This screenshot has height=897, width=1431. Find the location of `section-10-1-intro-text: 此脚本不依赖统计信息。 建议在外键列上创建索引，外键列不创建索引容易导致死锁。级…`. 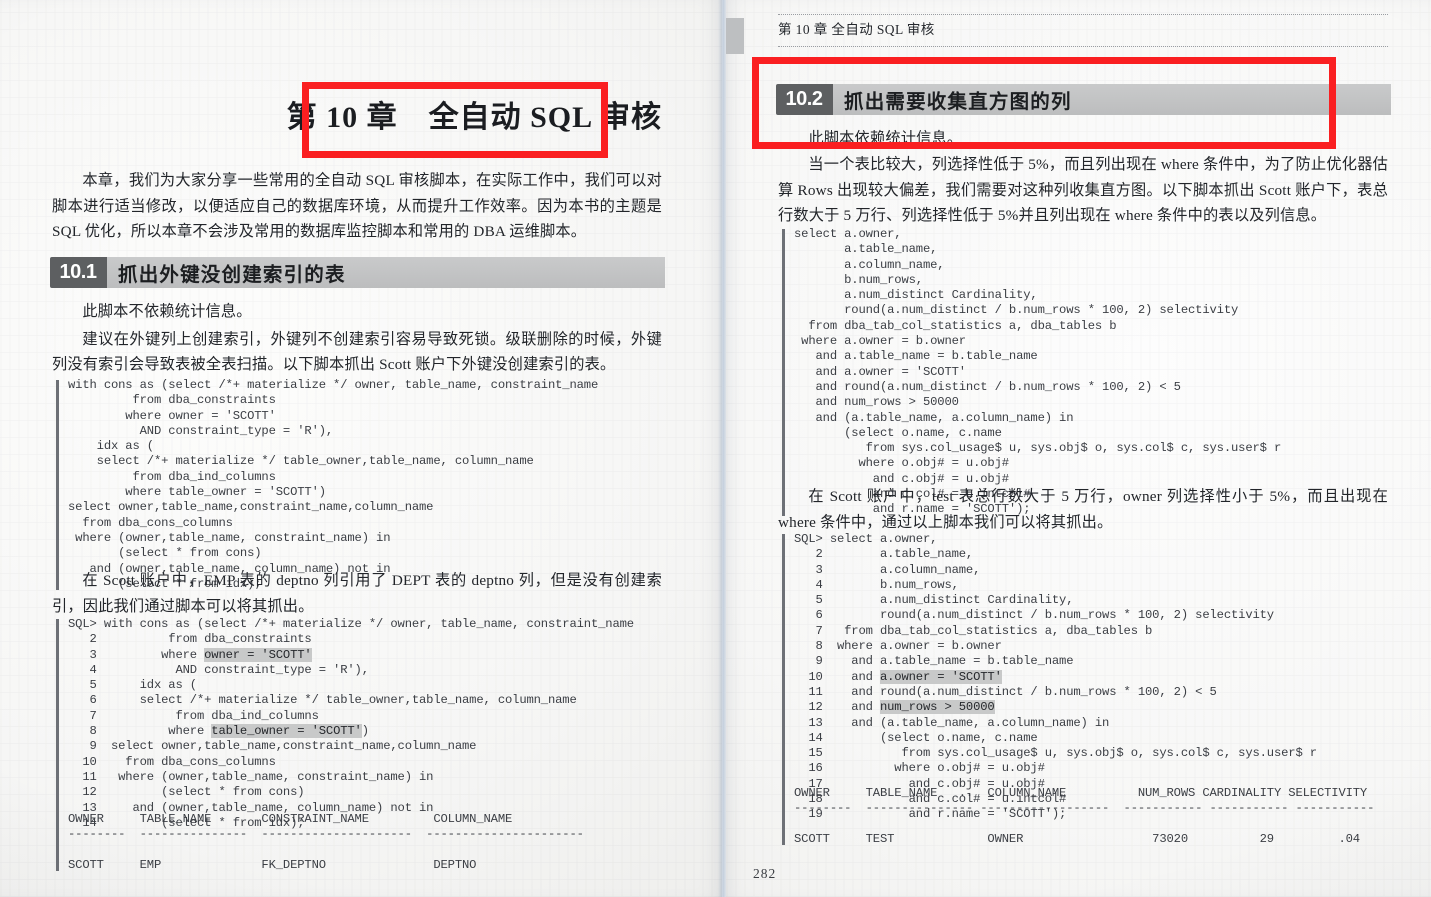

section-10-1-intro-text: 此脚本不依赖统计信息。 建议在外键列上创建索引，外键列不创建索引容易导致死锁。级… is located at coordinates (357, 339).